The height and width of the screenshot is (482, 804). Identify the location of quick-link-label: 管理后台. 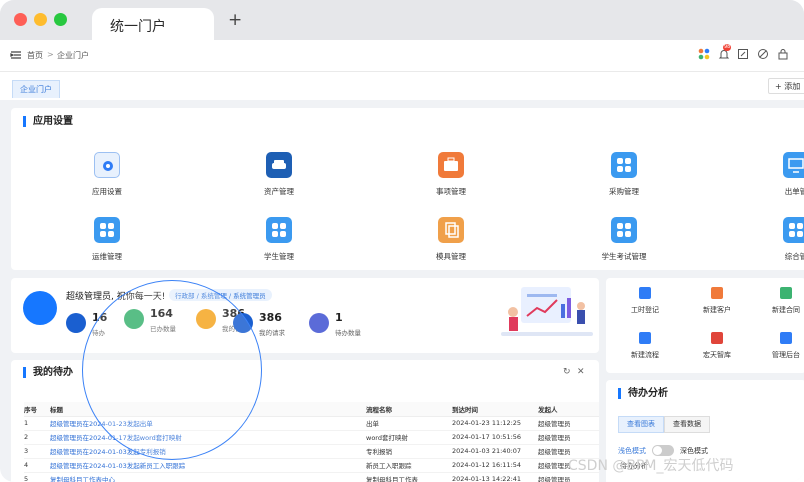
(786, 355).